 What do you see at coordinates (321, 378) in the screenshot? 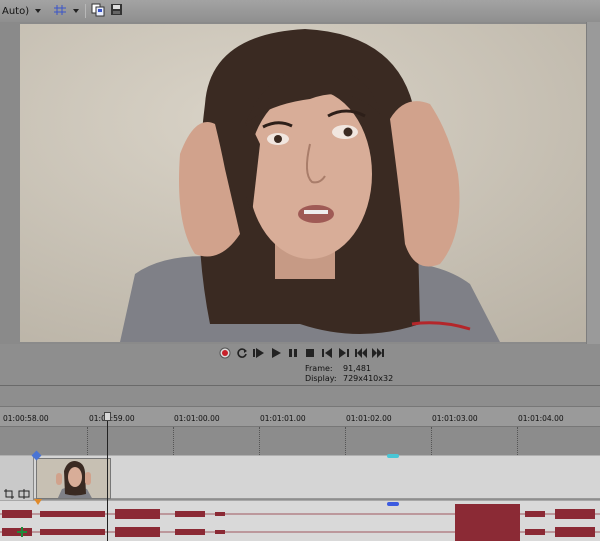
I see `display-label: Display:` at bounding box center [321, 378].